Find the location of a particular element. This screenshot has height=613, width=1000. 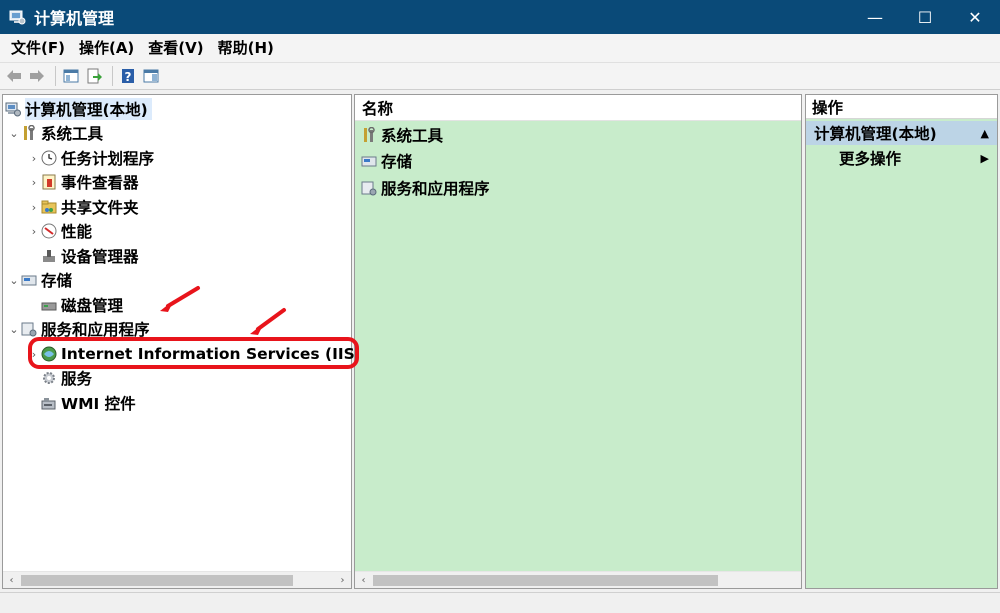

highlight-box is located at coordinates (193, 353).